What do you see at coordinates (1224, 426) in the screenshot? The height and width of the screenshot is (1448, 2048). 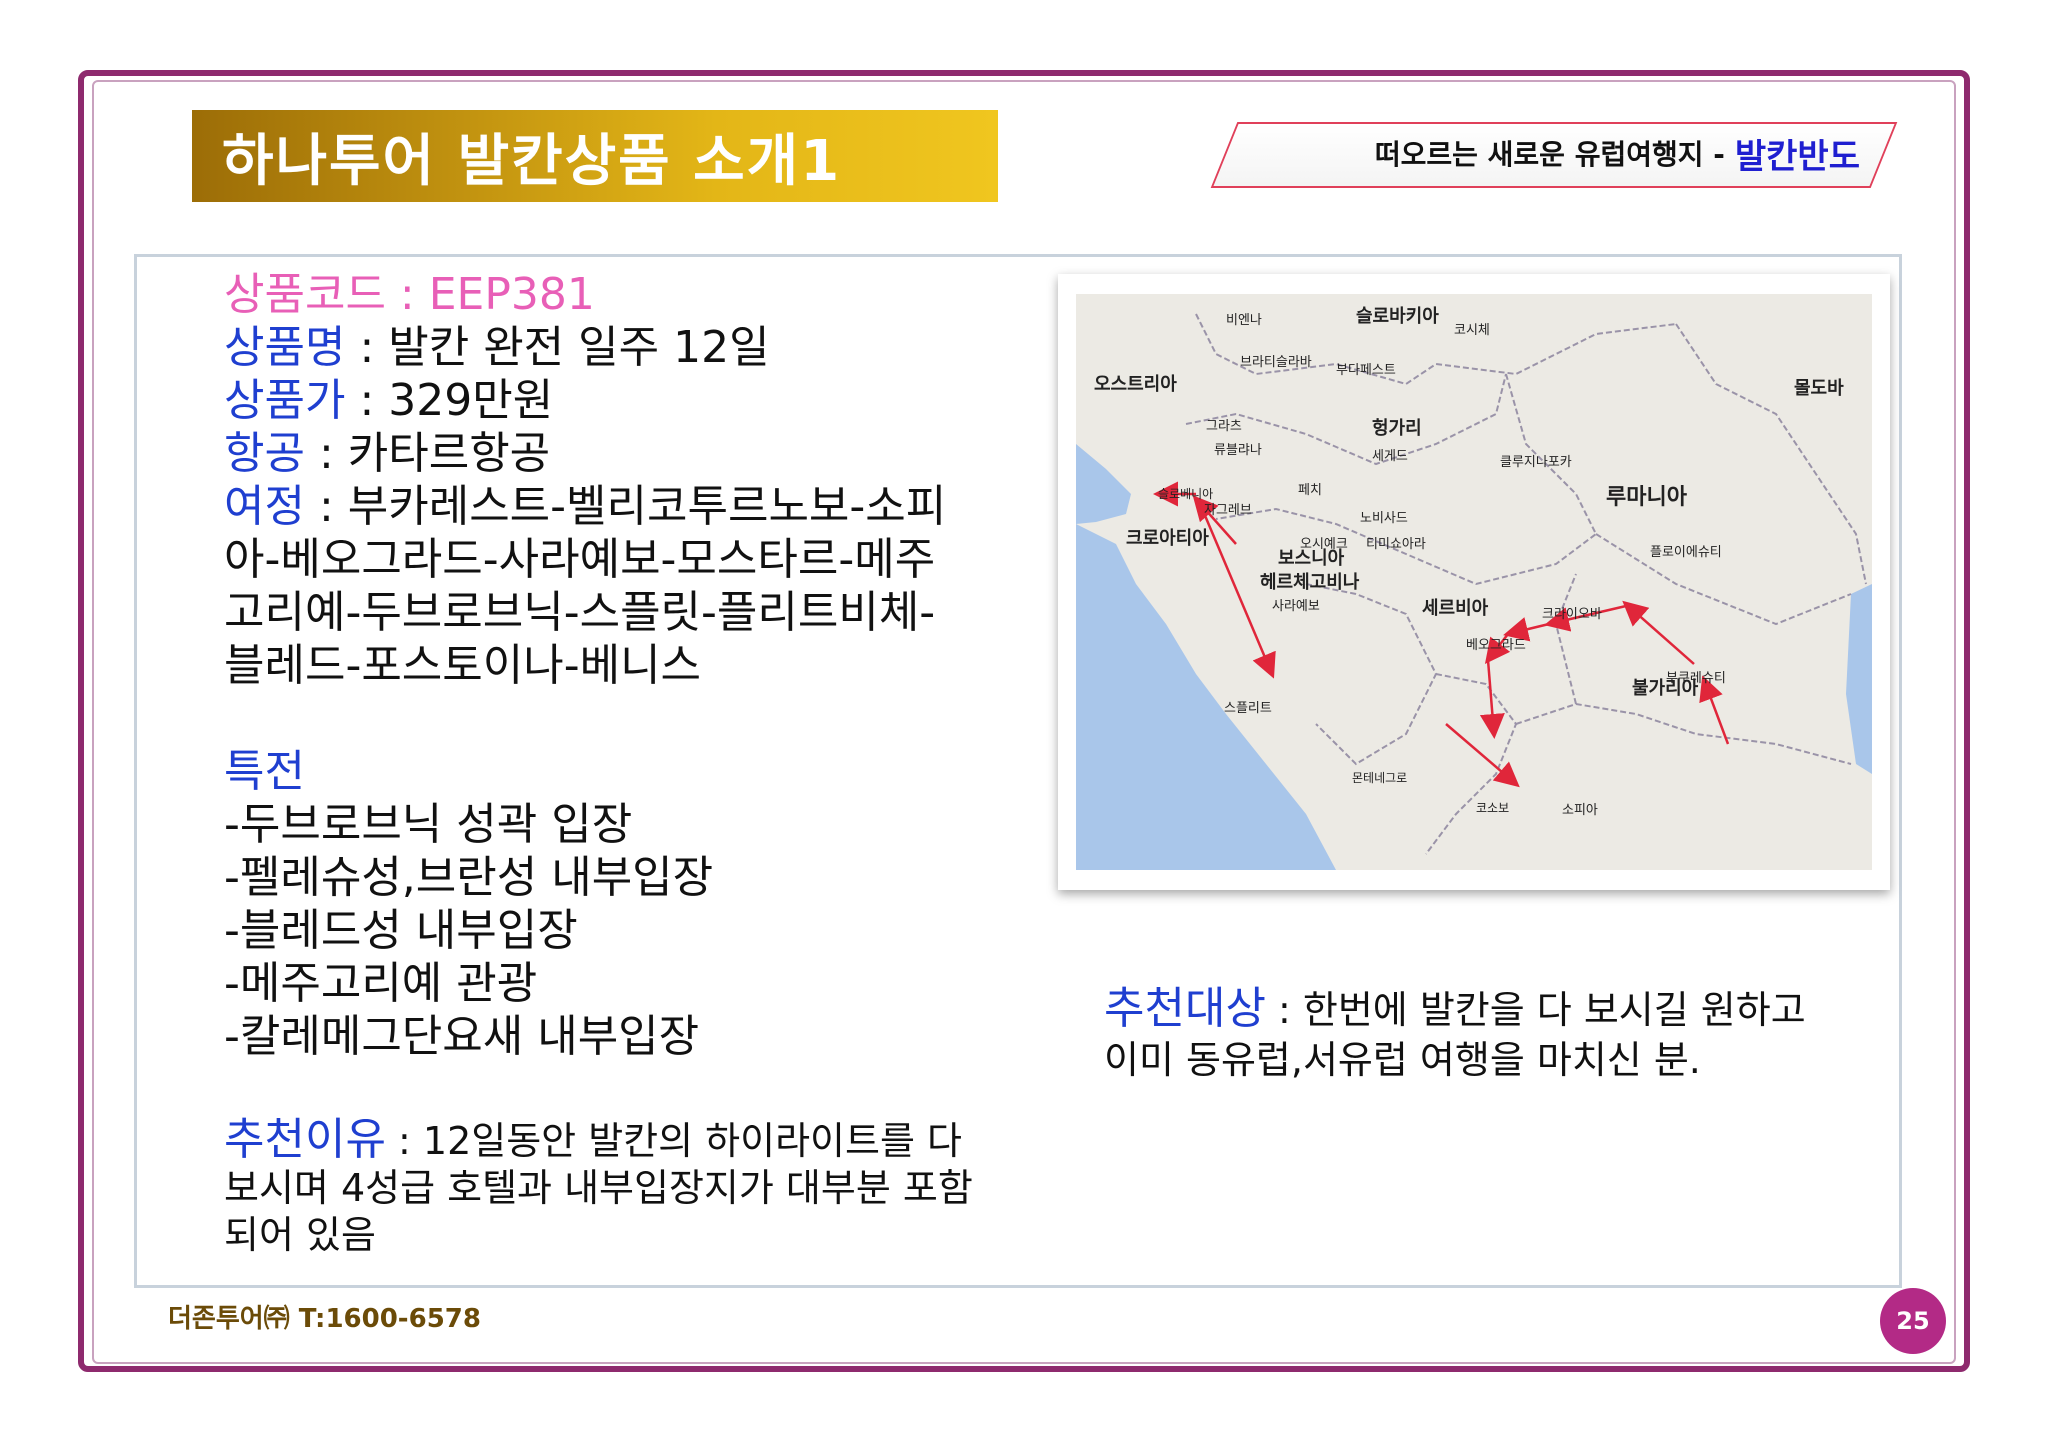 I see `map-city-label: 그라츠` at bounding box center [1224, 426].